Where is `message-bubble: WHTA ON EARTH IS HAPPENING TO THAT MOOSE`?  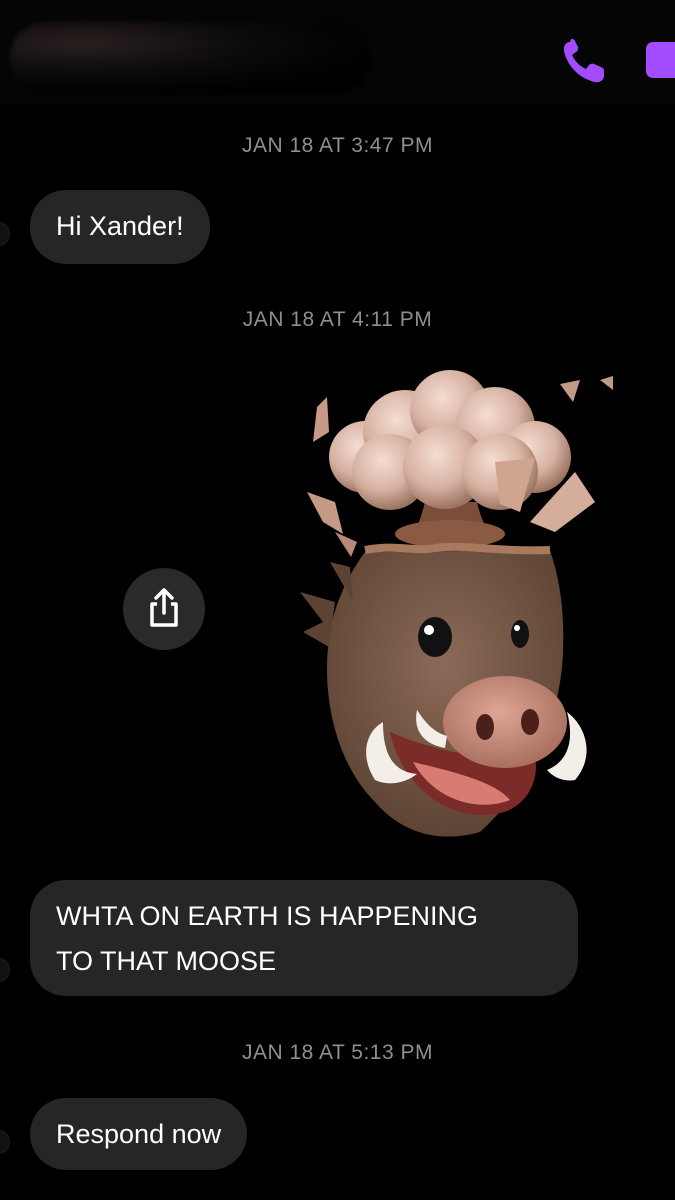 message-bubble: WHTA ON EARTH IS HAPPENING TO THAT MOOSE is located at coordinates (304, 938).